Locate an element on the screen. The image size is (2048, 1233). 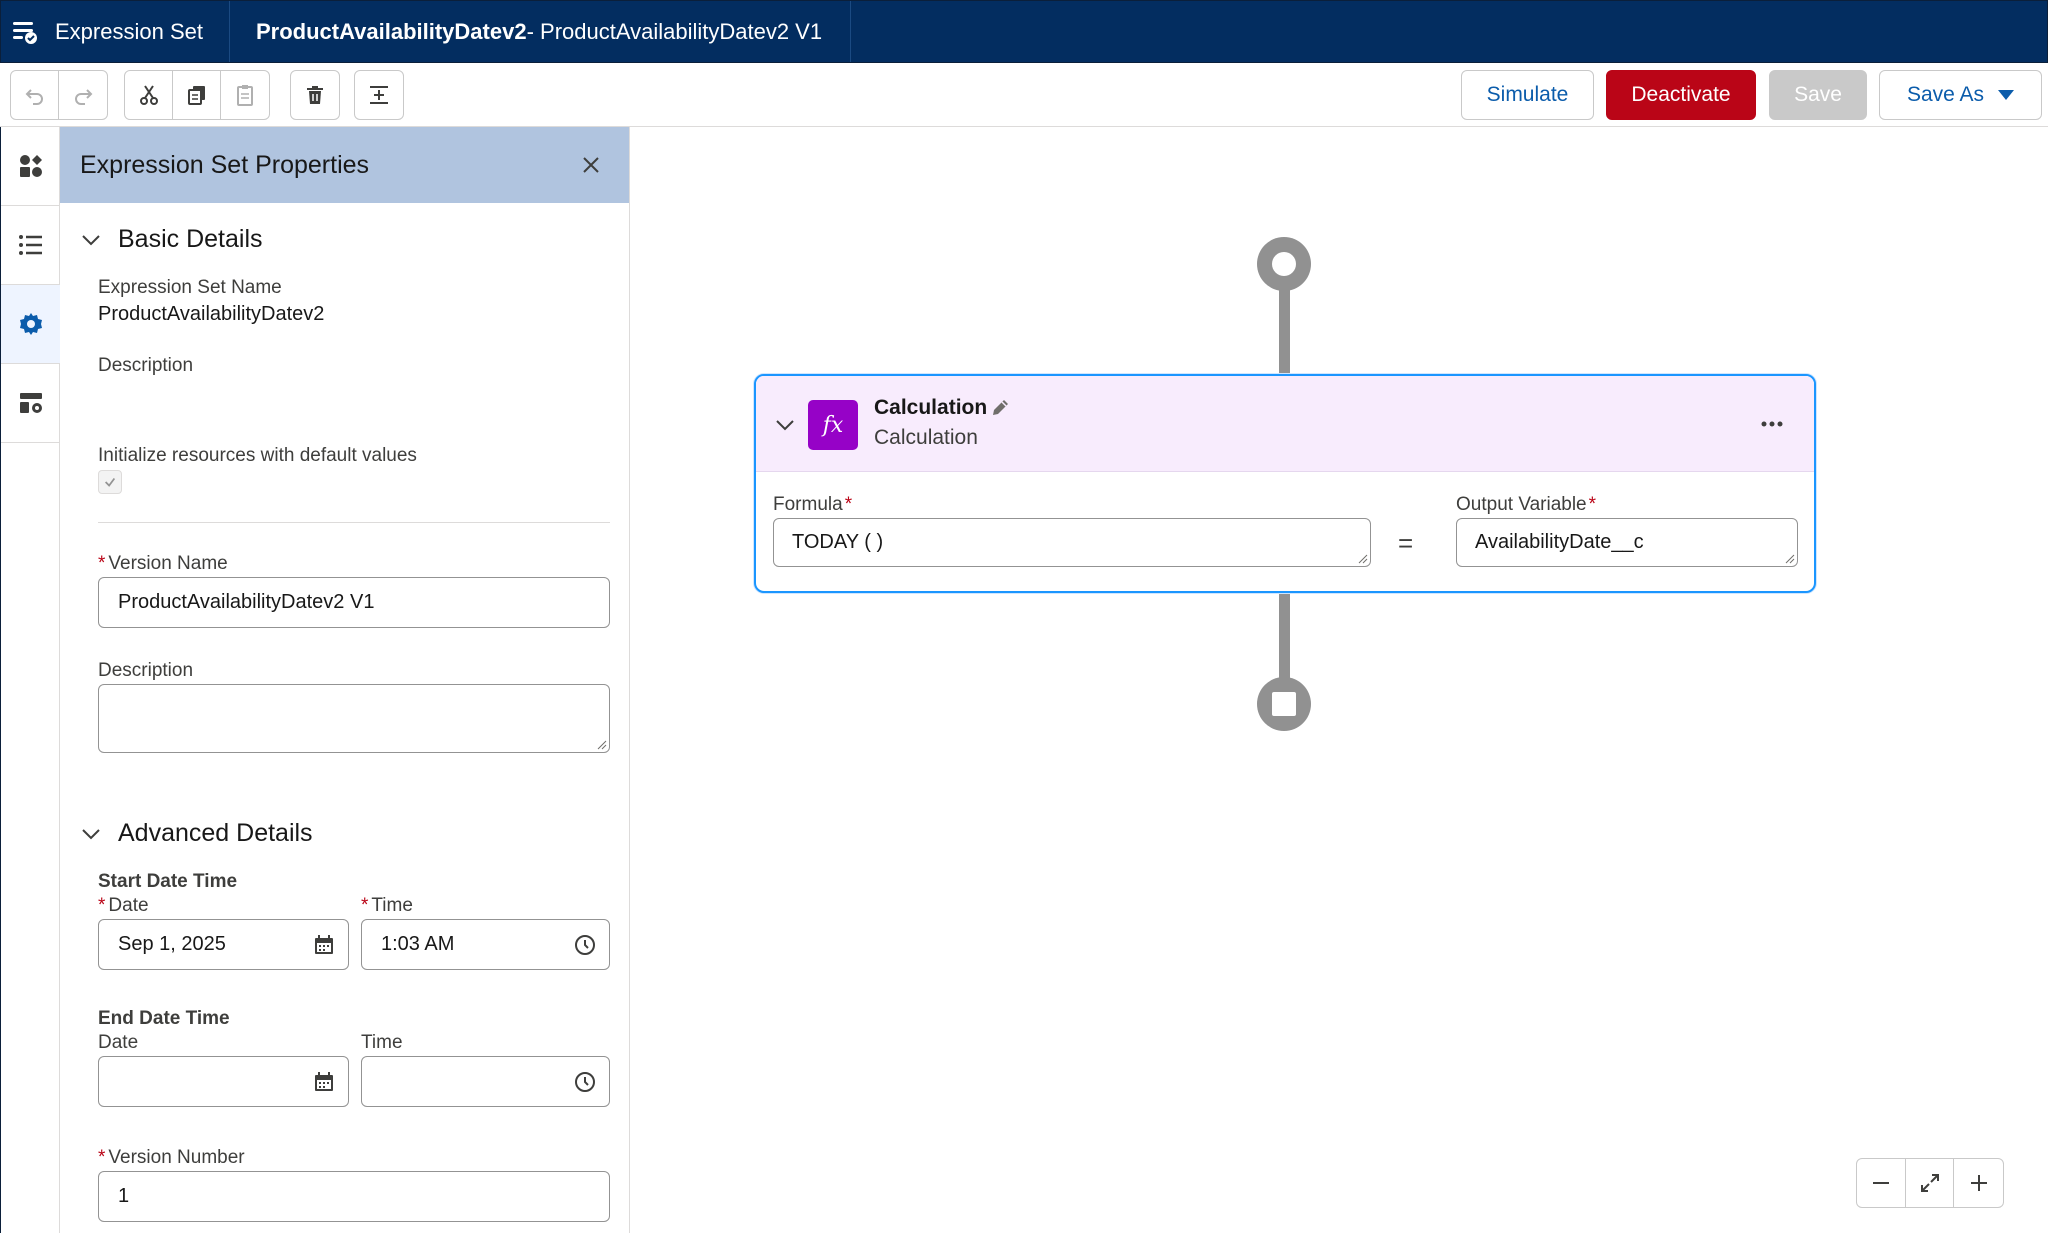
version-name-label: * Version Name is located at coordinates (163, 563).